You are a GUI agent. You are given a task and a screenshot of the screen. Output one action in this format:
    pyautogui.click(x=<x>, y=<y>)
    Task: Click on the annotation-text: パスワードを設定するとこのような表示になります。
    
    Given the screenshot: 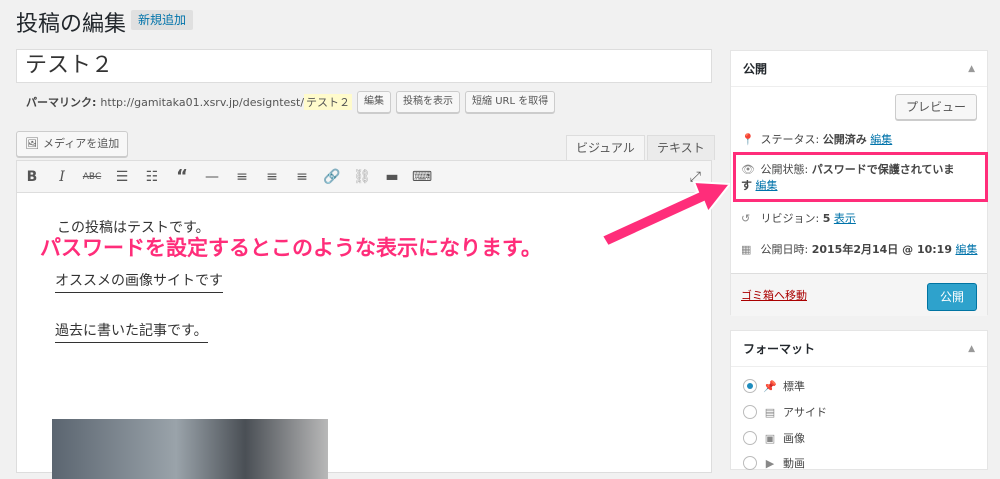 What is the action you would take?
    pyautogui.click(x=291, y=248)
    